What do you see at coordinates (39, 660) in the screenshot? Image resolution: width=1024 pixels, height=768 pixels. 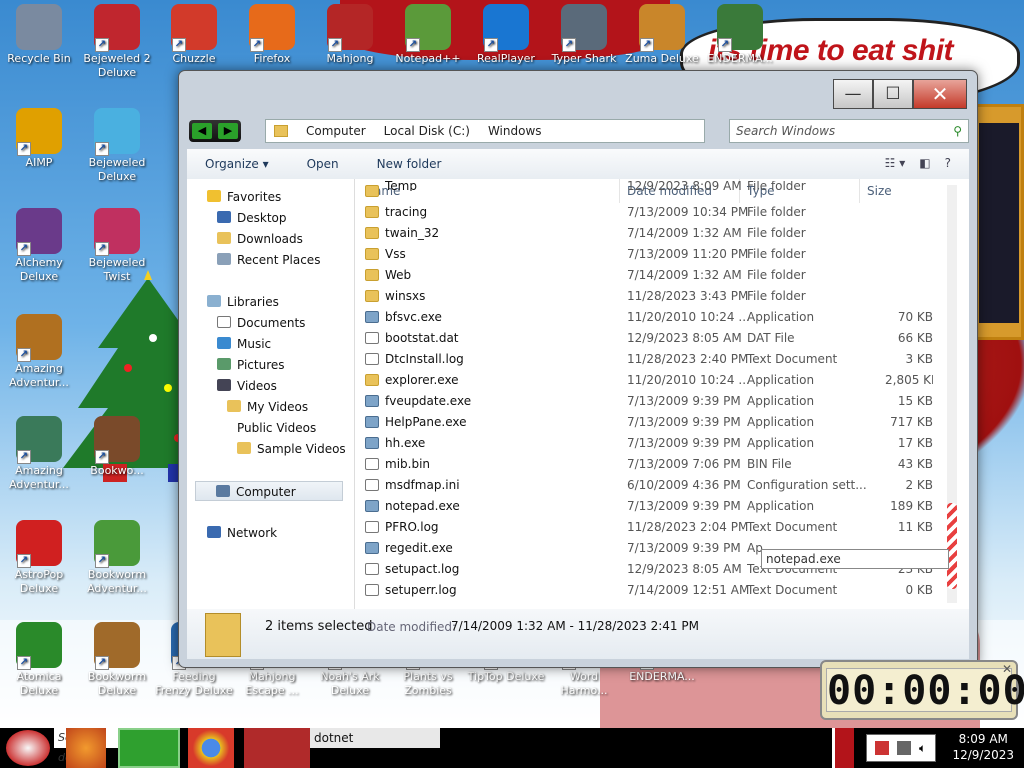 I see `desktop-shortcut: ↗ Atomica Deluxe` at bounding box center [39, 660].